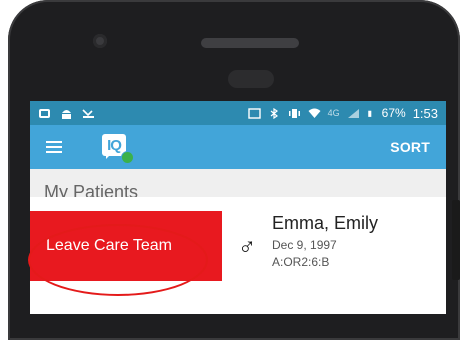 The image size is (469, 340). Describe the element at coordinates (254, 113) in the screenshot. I see `cast-icon` at that location.